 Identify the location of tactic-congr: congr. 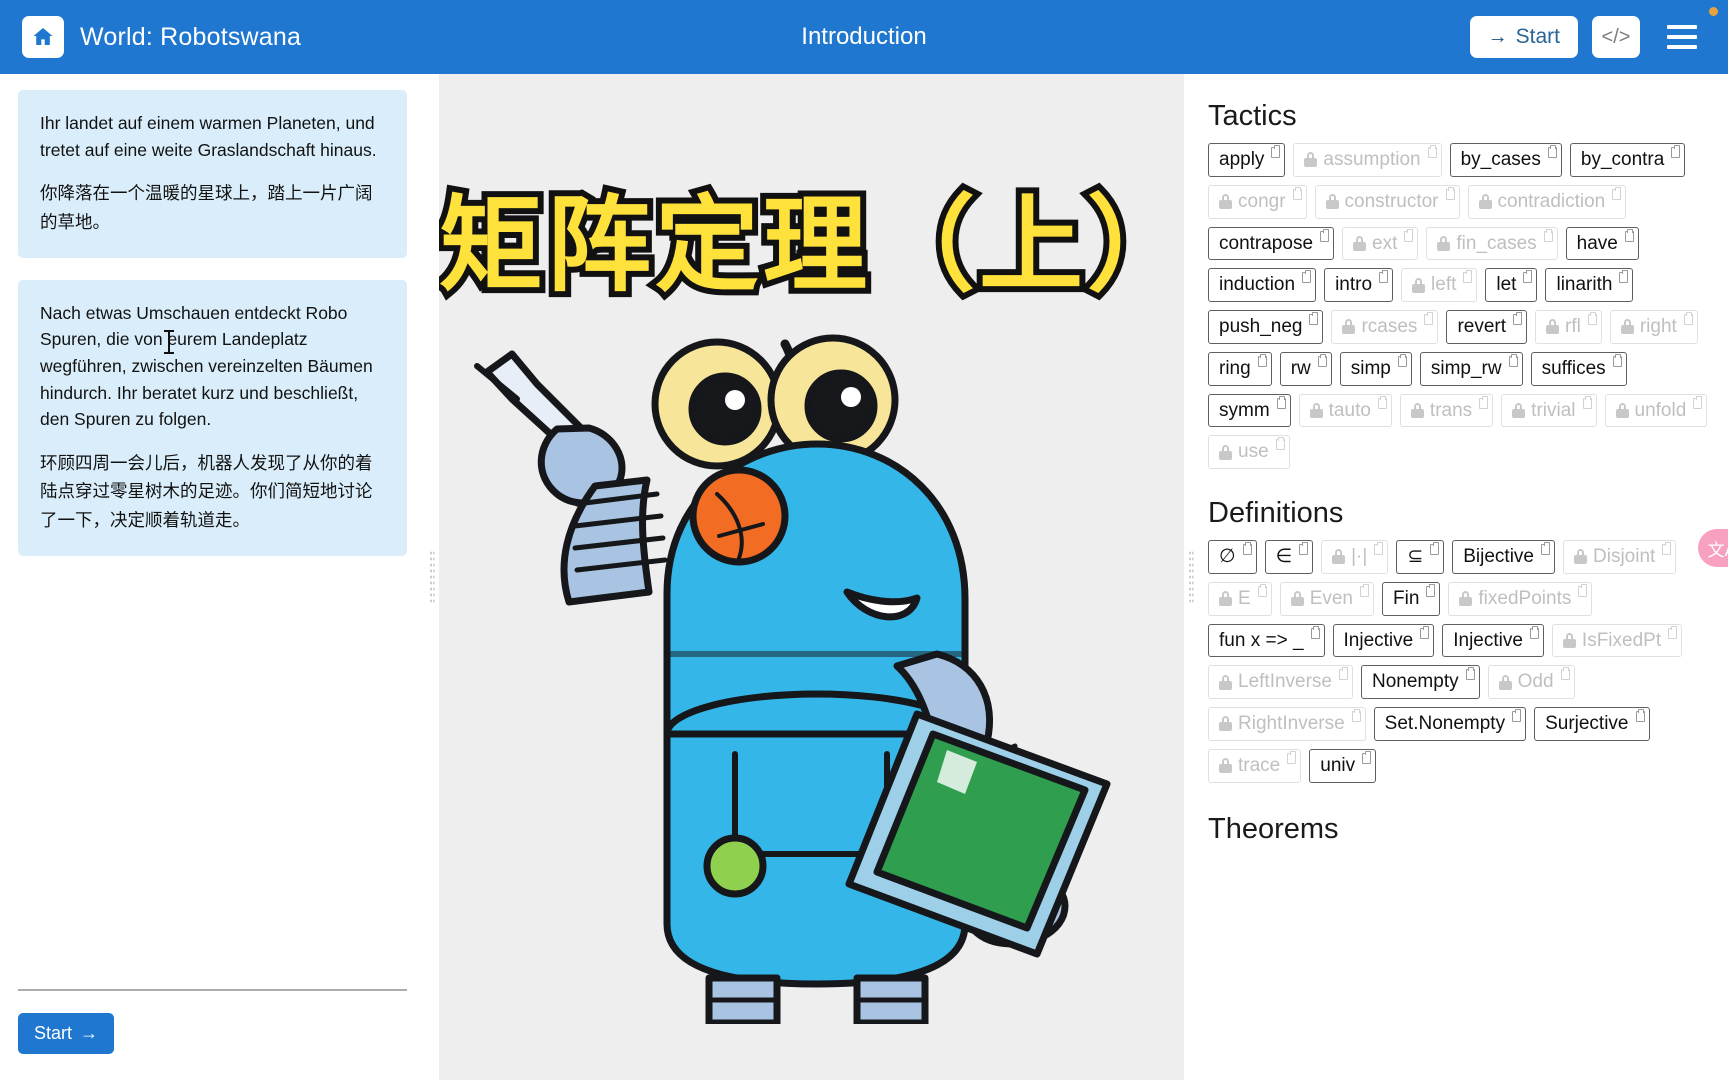
(1257, 201).